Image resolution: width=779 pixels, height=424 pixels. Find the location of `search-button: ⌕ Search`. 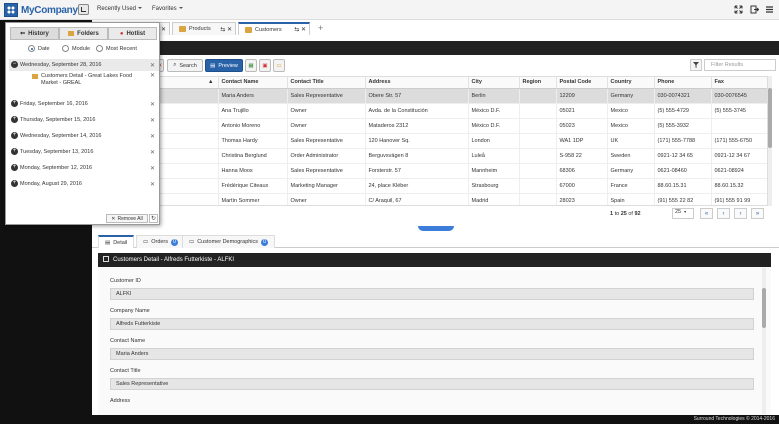

search-button: ⌕ Search is located at coordinates (185, 65).